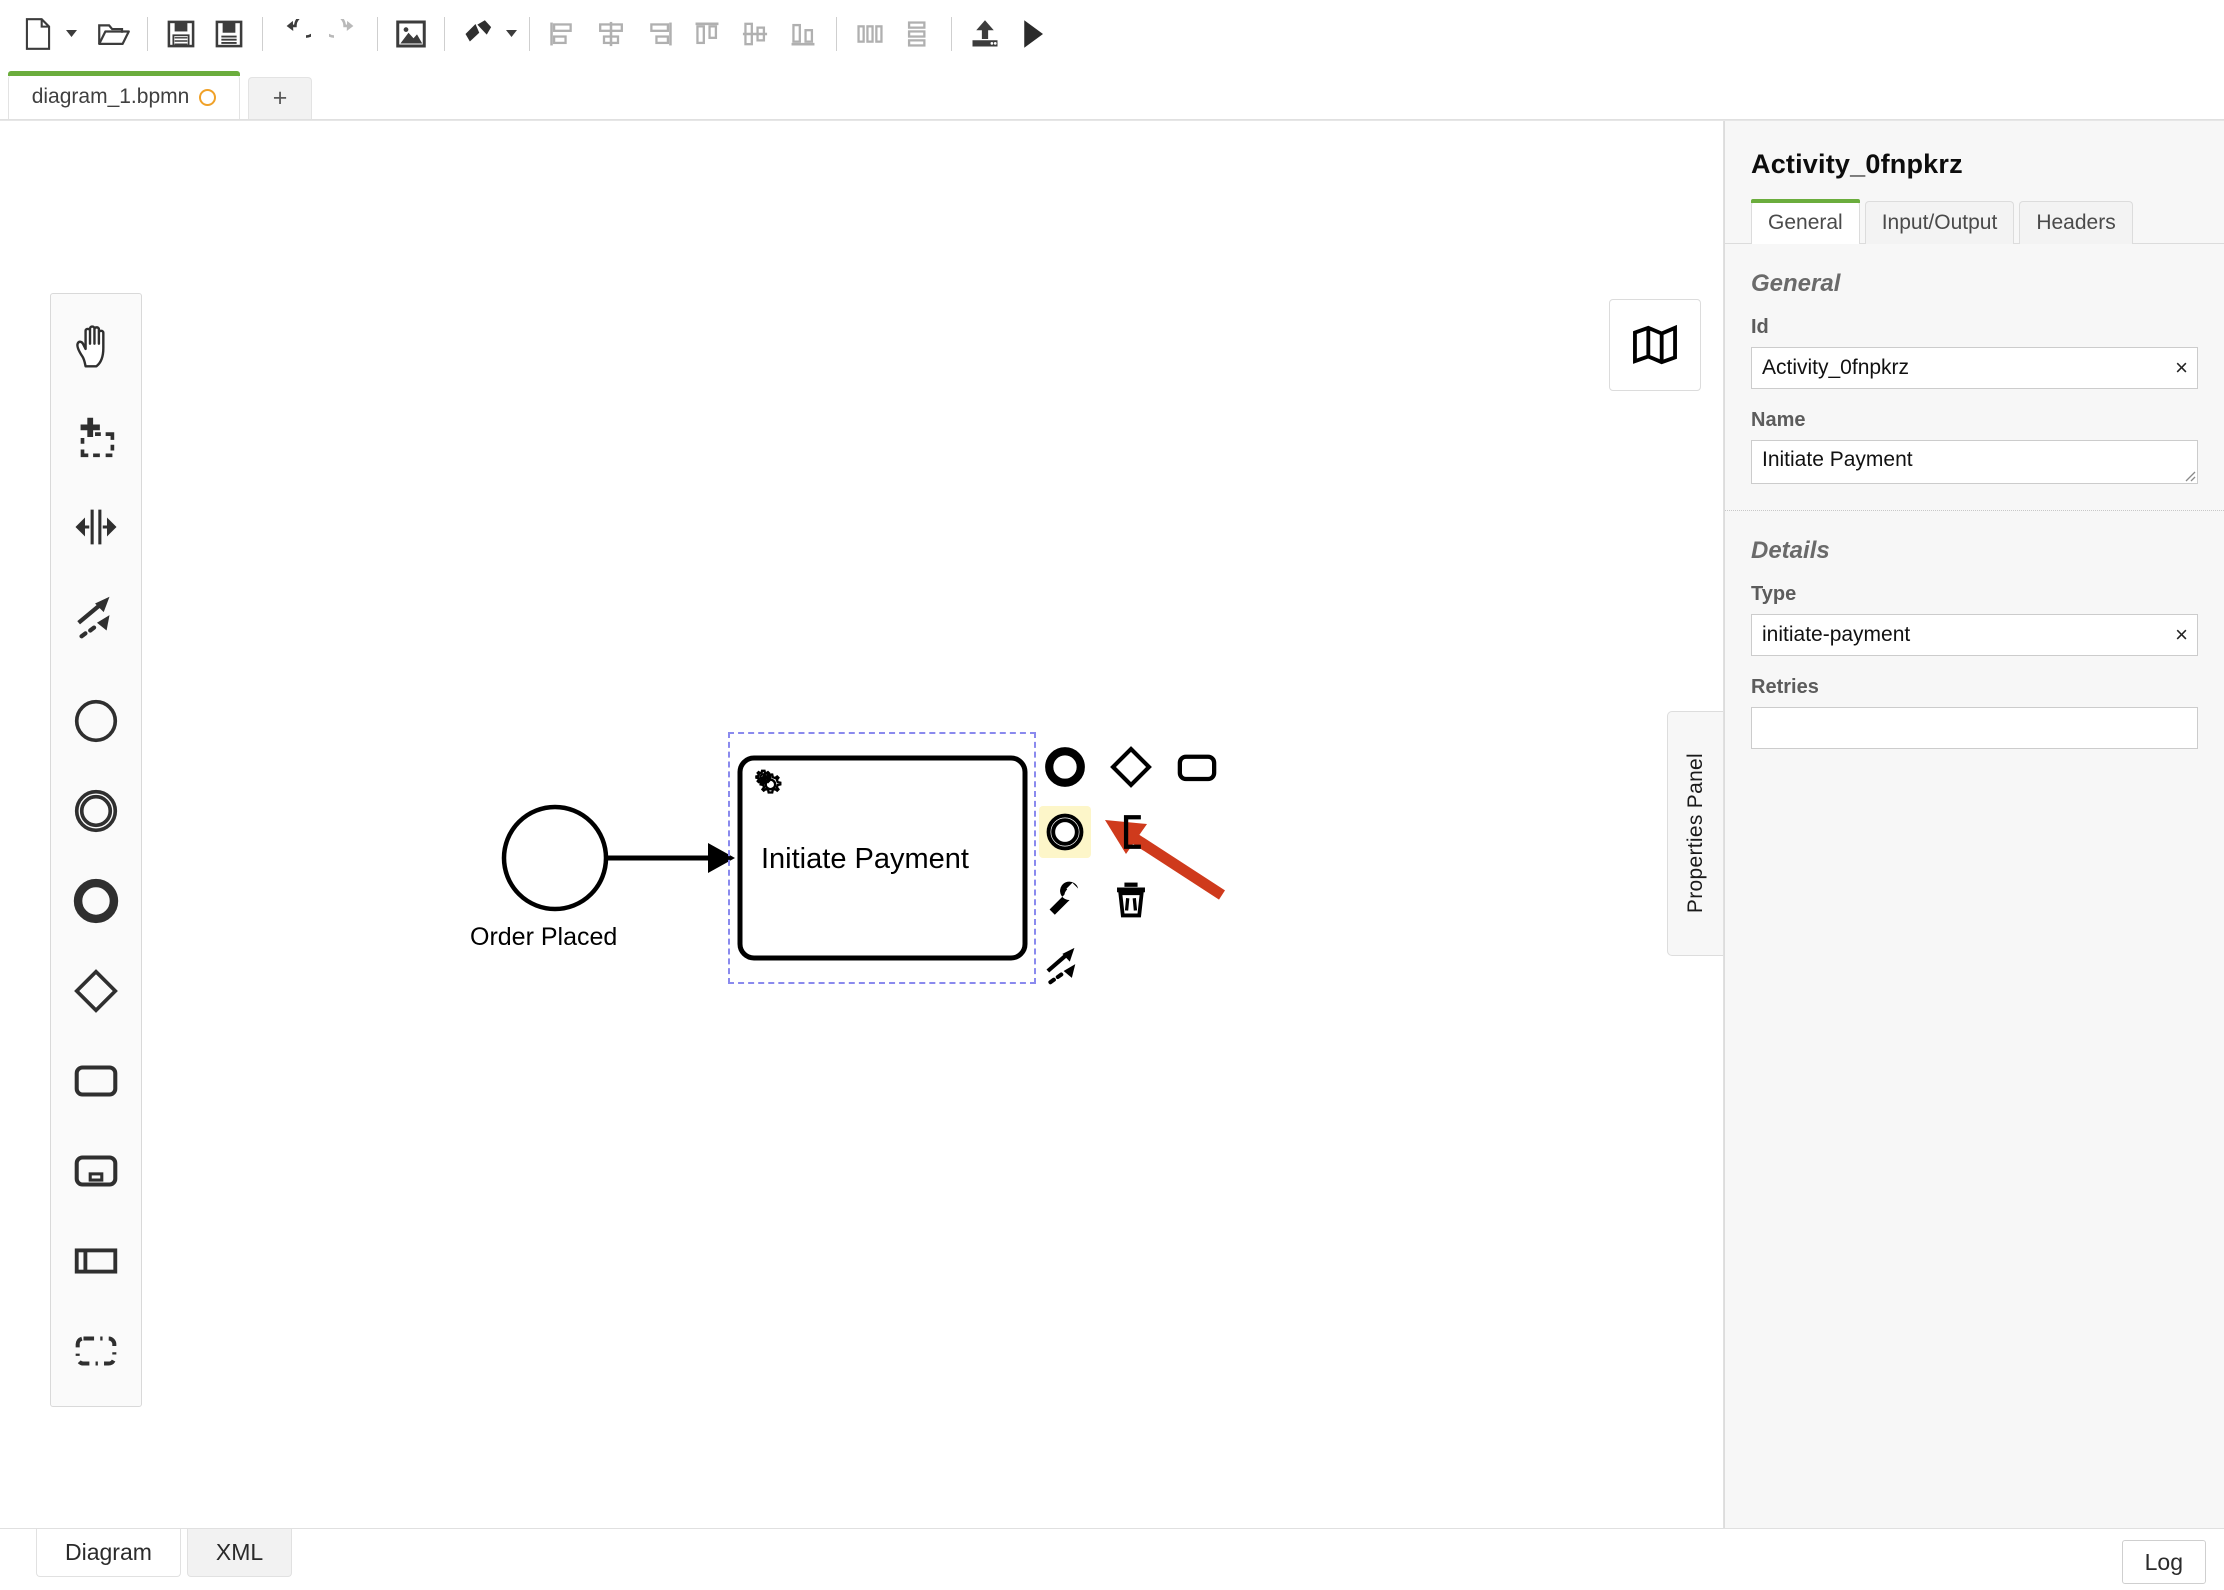 The height and width of the screenshot is (1590, 2224). I want to click on properties-panel-tabs: General Input/Output Headers, so click(1974, 221).